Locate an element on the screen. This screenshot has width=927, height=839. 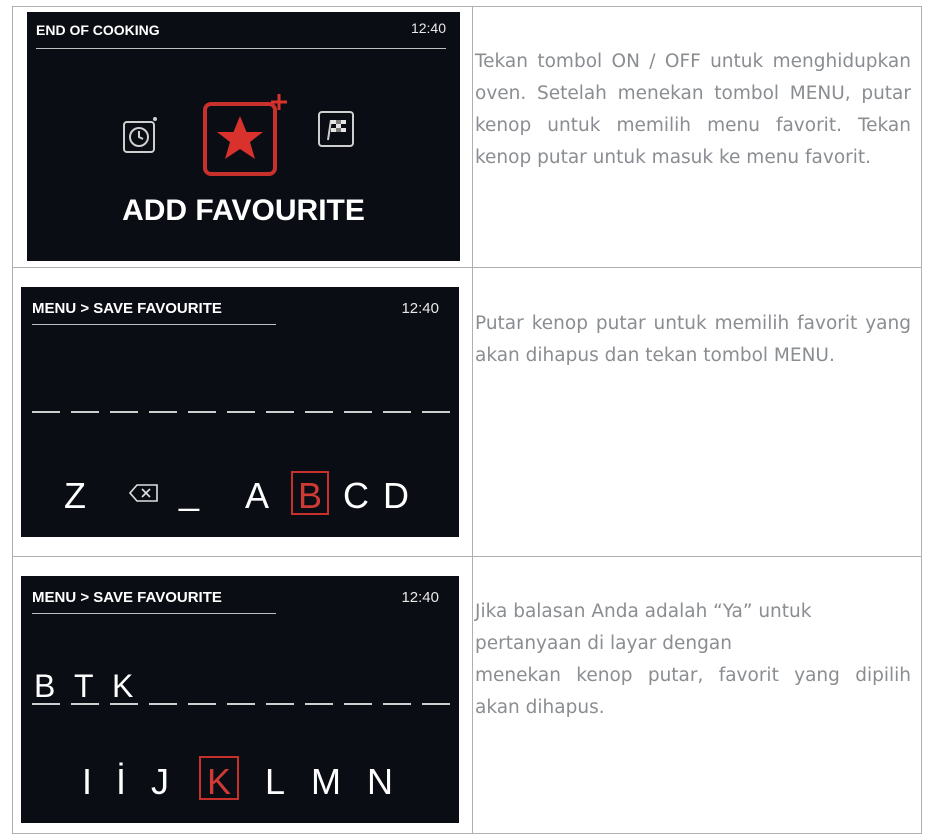
keyboard-key: J is located at coordinates (160, 782).